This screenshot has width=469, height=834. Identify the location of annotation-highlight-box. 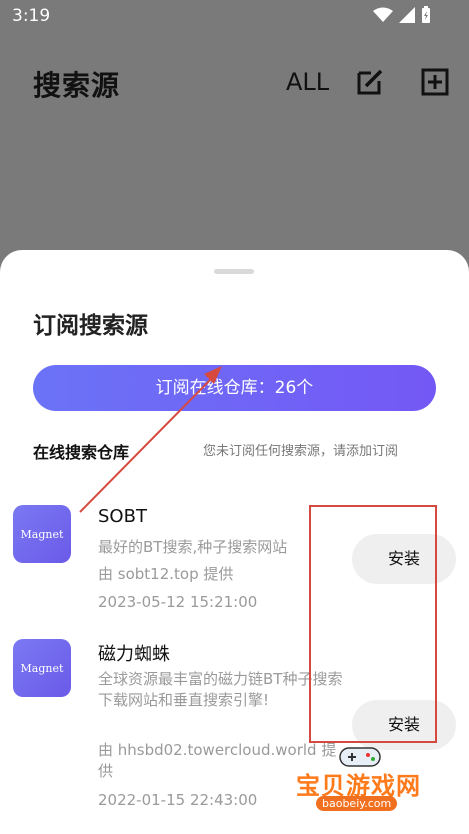
(373, 624).